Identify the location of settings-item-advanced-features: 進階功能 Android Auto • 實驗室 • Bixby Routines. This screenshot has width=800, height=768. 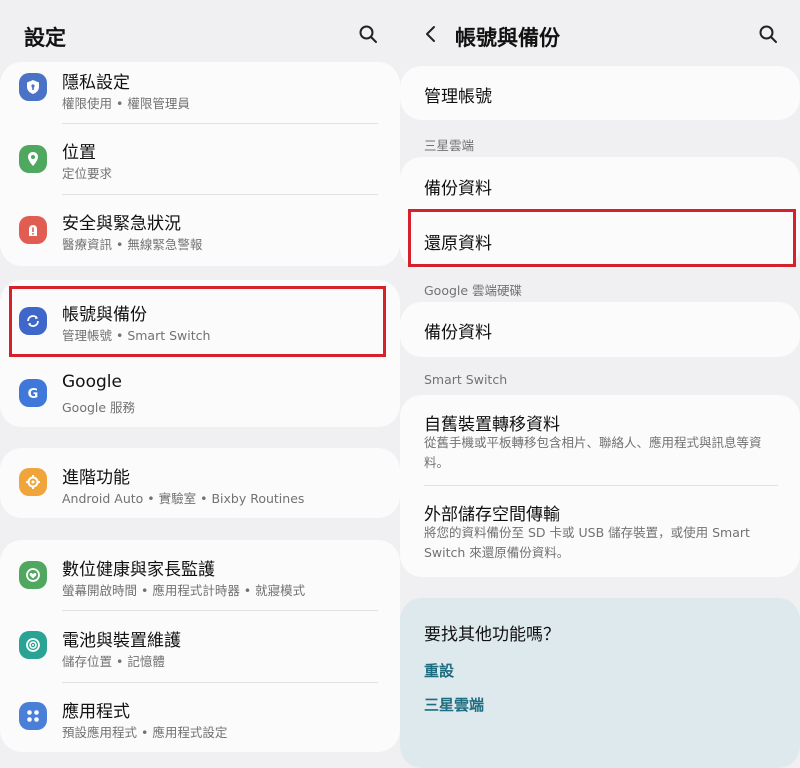
(200, 483).